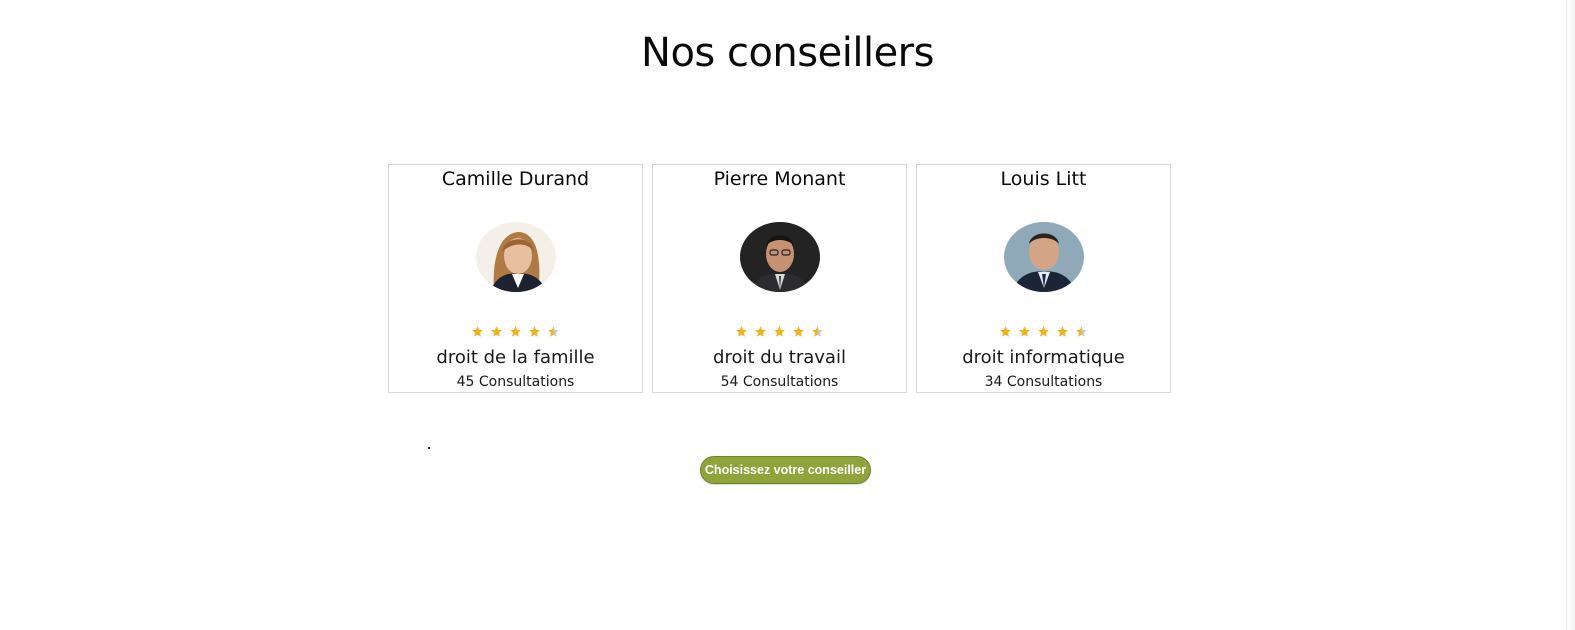 The height and width of the screenshot is (630, 1575). Describe the element at coordinates (515, 179) in the screenshot. I see `advisor-name: Camille Durand` at that location.